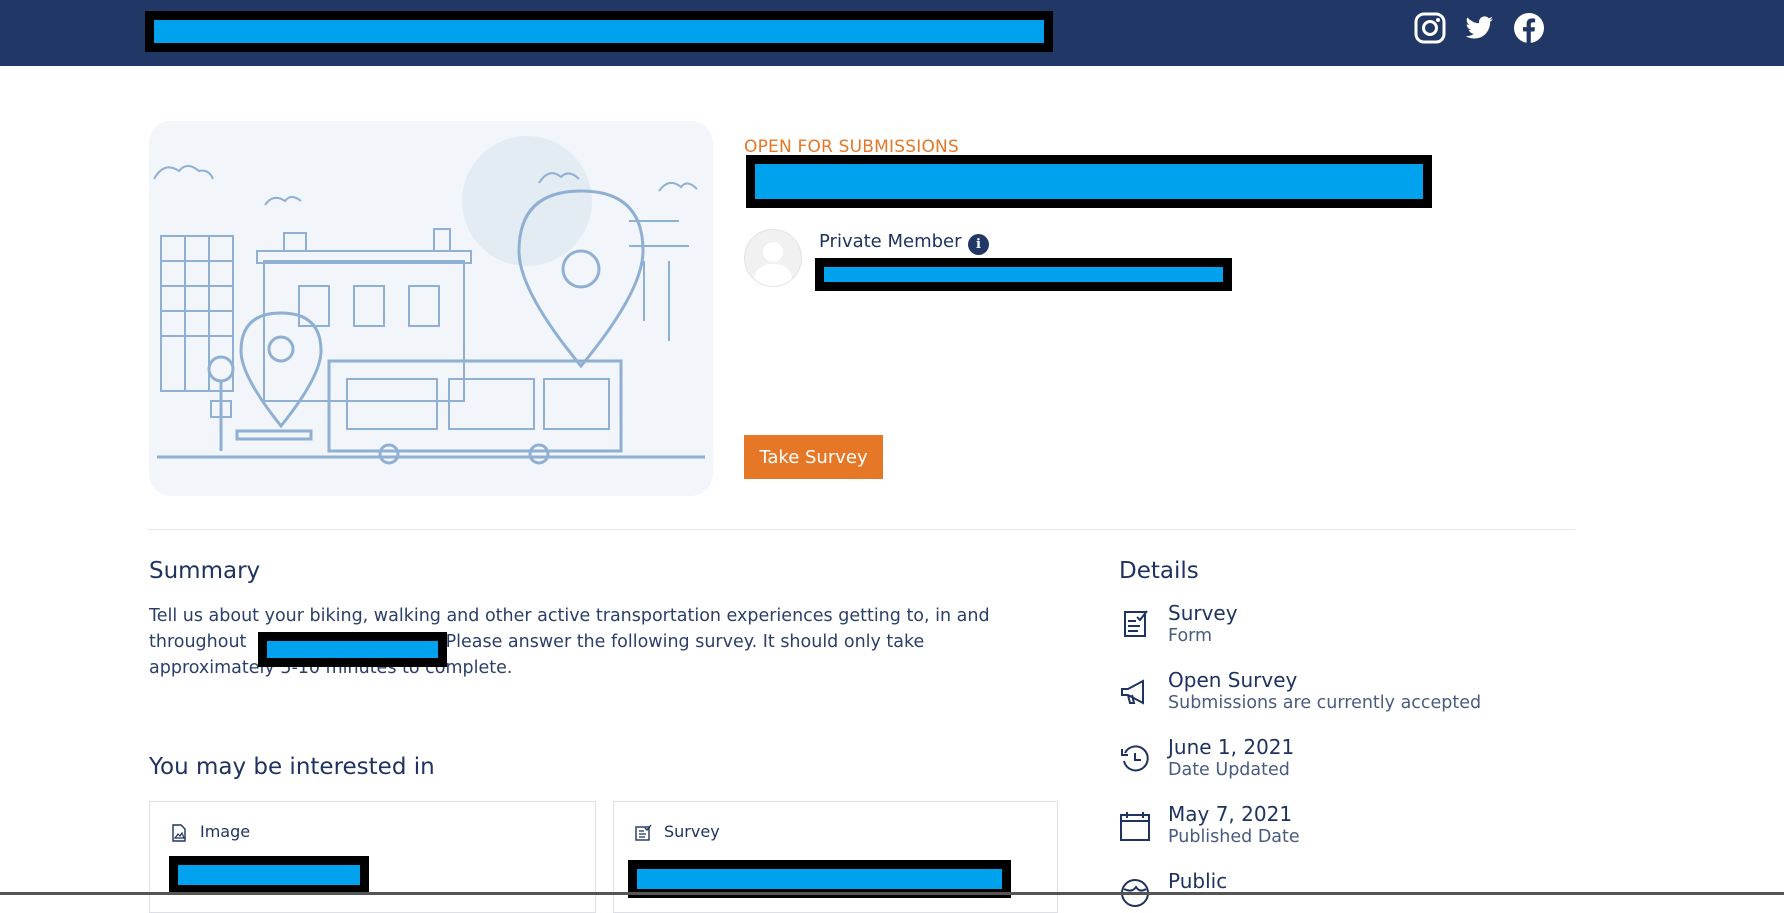  Describe the element at coordinates (372, 857) in the screenshot. I see `related-card-image: Image` at that location.